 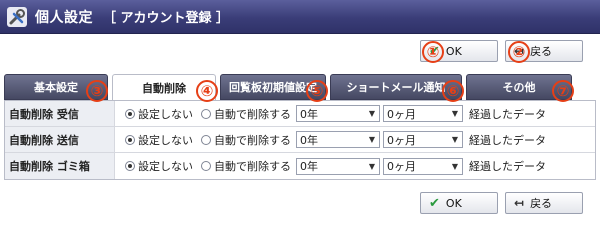 What do you see at coordinates (17, 16) in the screenshot?
I see `wrench-screwdriver-icon` at bounding box center [17, 16].